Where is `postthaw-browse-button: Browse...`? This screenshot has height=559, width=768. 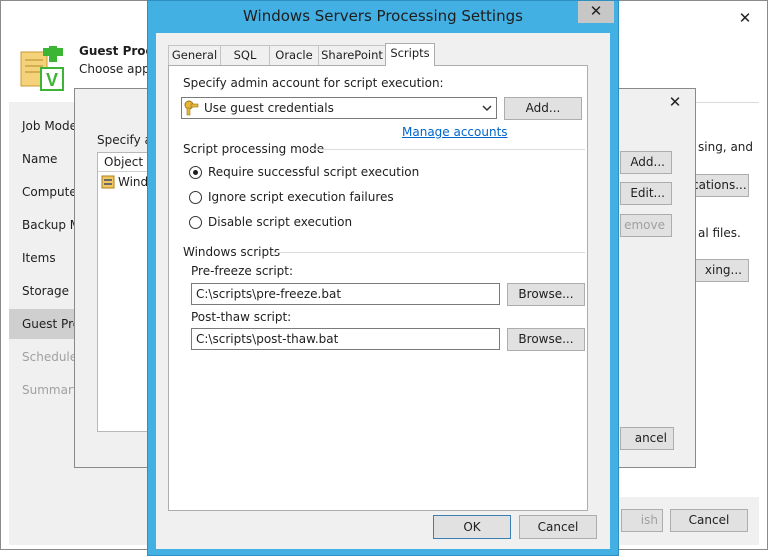
postthaw-browse-button: Browse... is located at coordinates (546, 339).